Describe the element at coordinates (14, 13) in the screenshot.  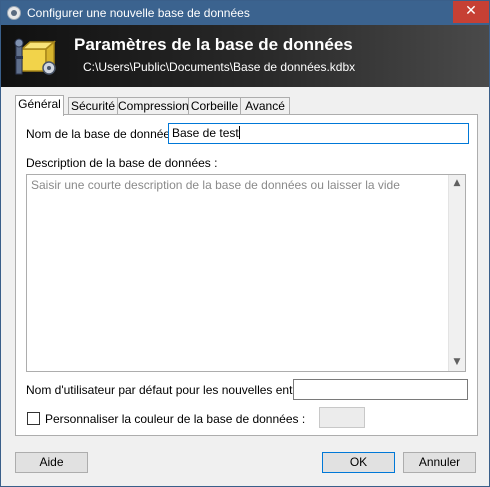
I see `keepass-lock-icon` at that location.